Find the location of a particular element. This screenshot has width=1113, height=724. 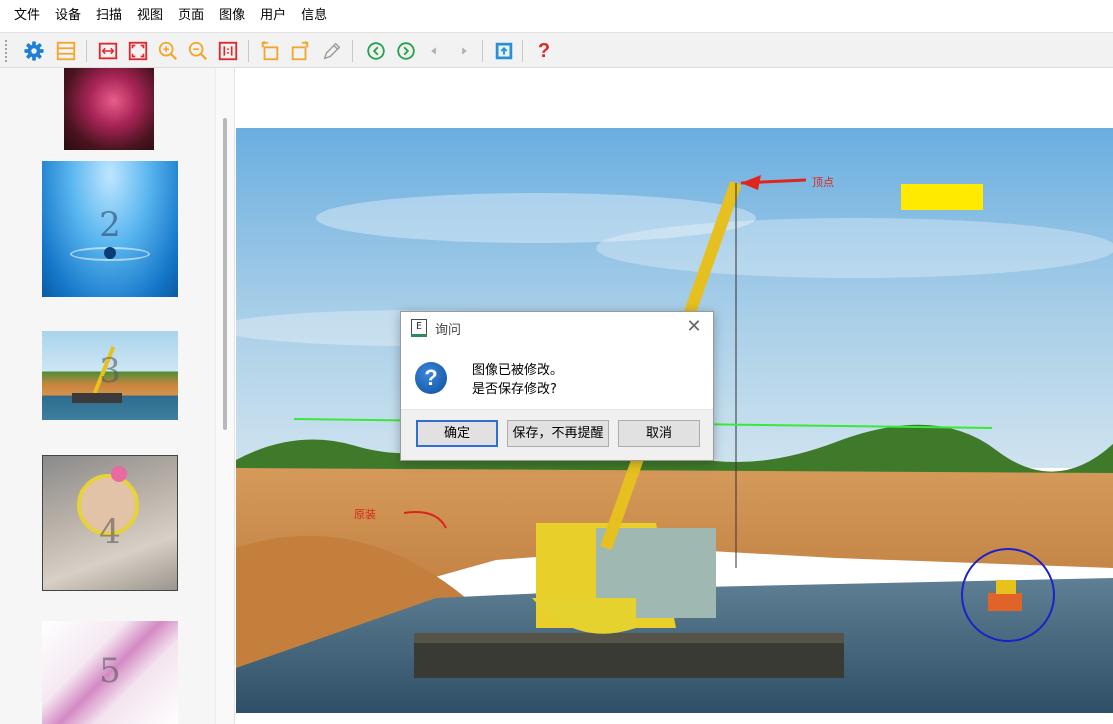

scan-layout-button is located at coordinates (66, 51).